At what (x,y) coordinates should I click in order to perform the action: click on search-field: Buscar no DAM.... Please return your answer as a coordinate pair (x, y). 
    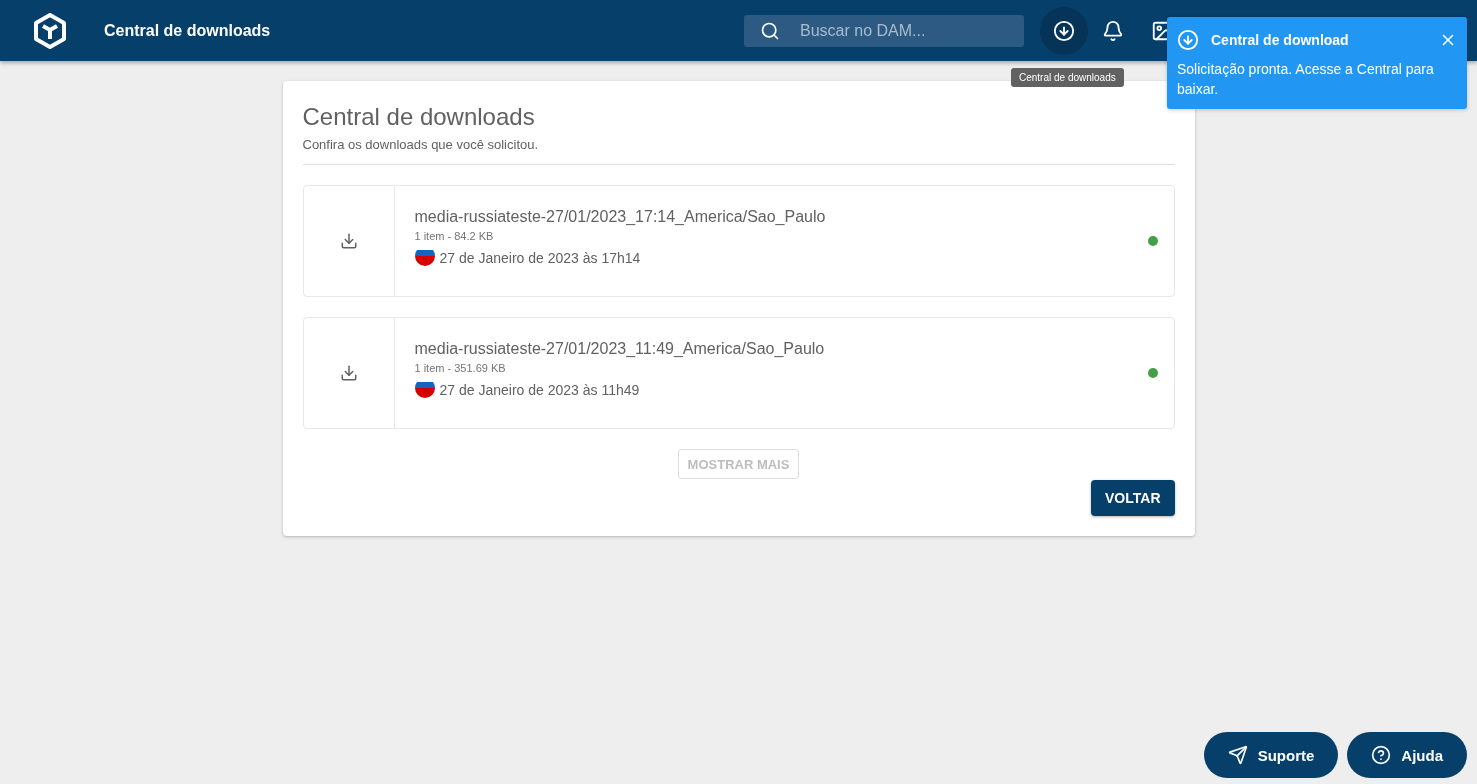
    Looking at the image, I should click on (884, 30).